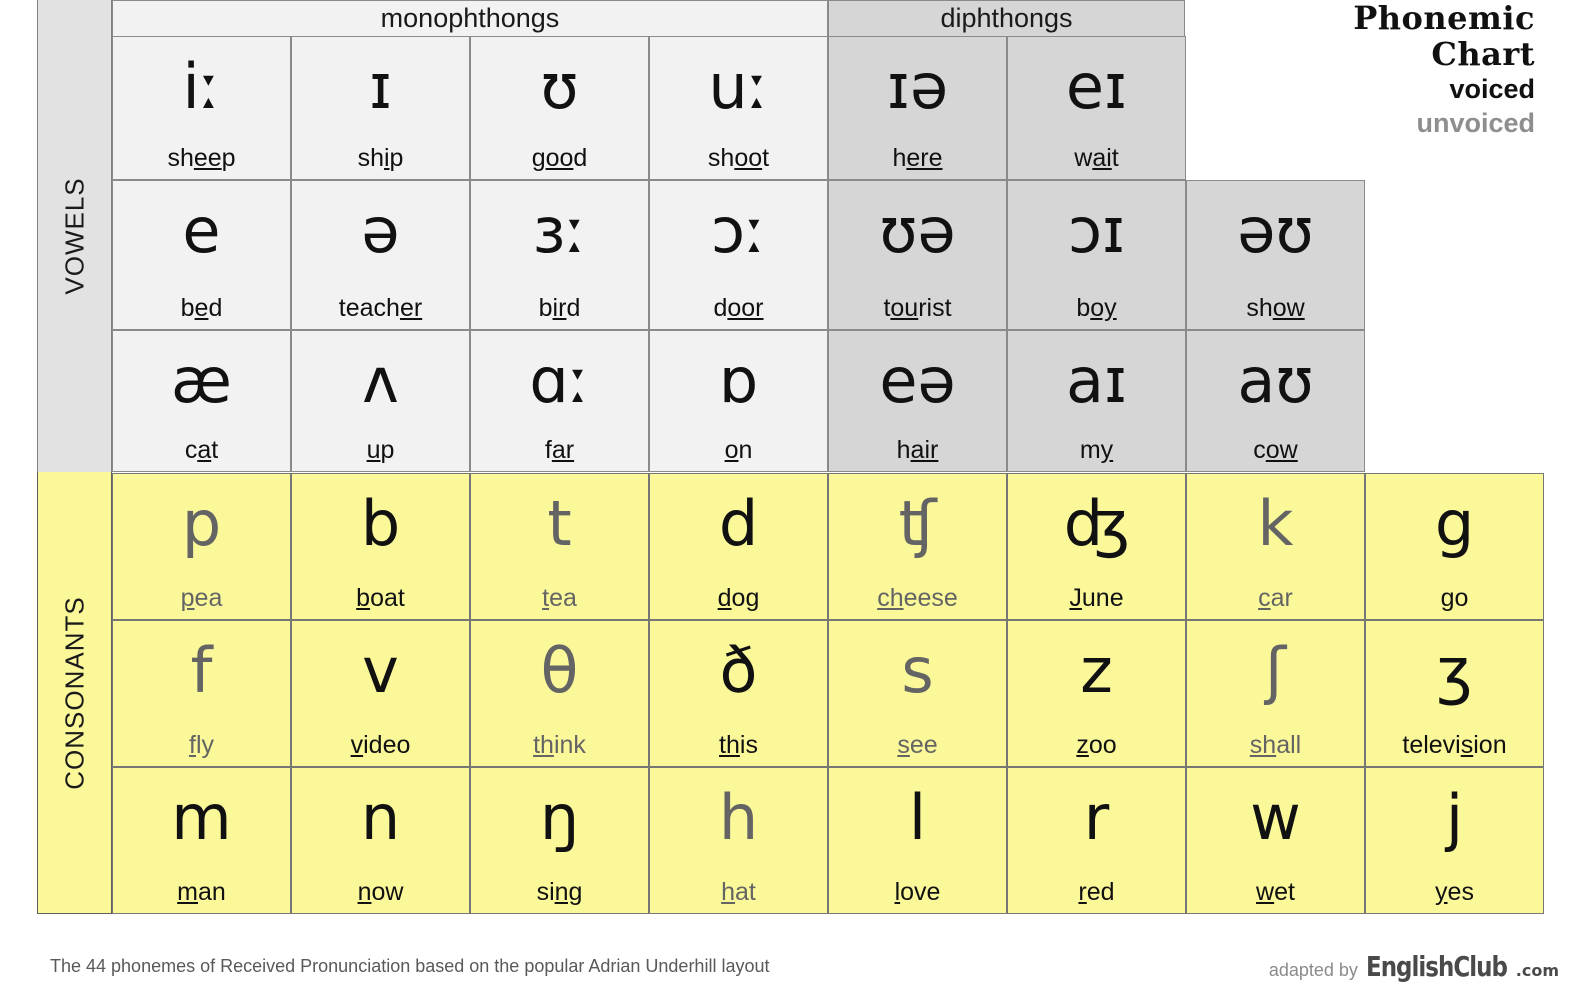 Image resolution: width=1579 pixels, height=987 pixels. I want to click on phoneme-example-word: now, so click(380, 892).